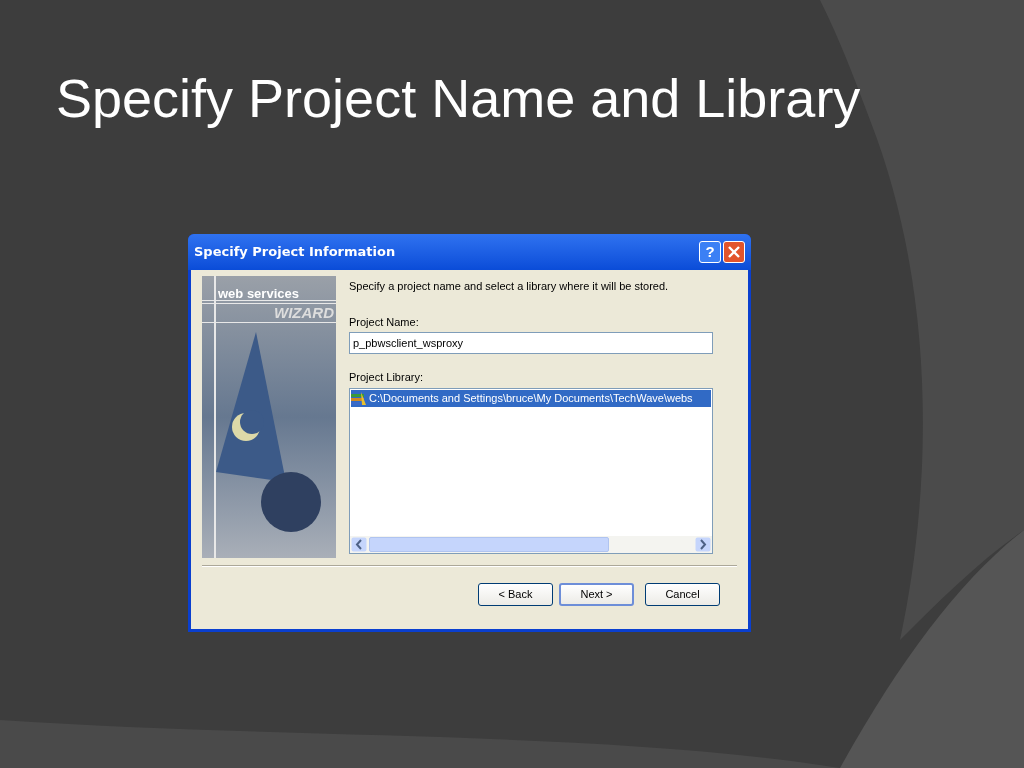  What do you see at coordinates (258, 294) in the screenshot?
I see `banner-text: web services` at bounding box center [258, 294].